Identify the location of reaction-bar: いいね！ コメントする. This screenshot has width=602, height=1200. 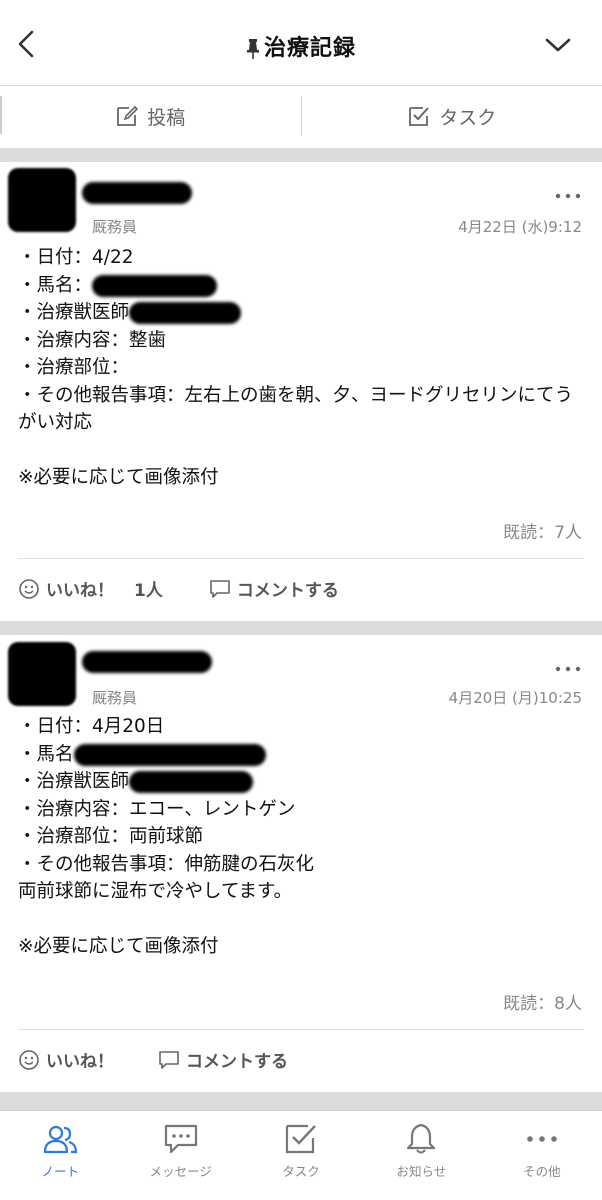
(153, 1059).